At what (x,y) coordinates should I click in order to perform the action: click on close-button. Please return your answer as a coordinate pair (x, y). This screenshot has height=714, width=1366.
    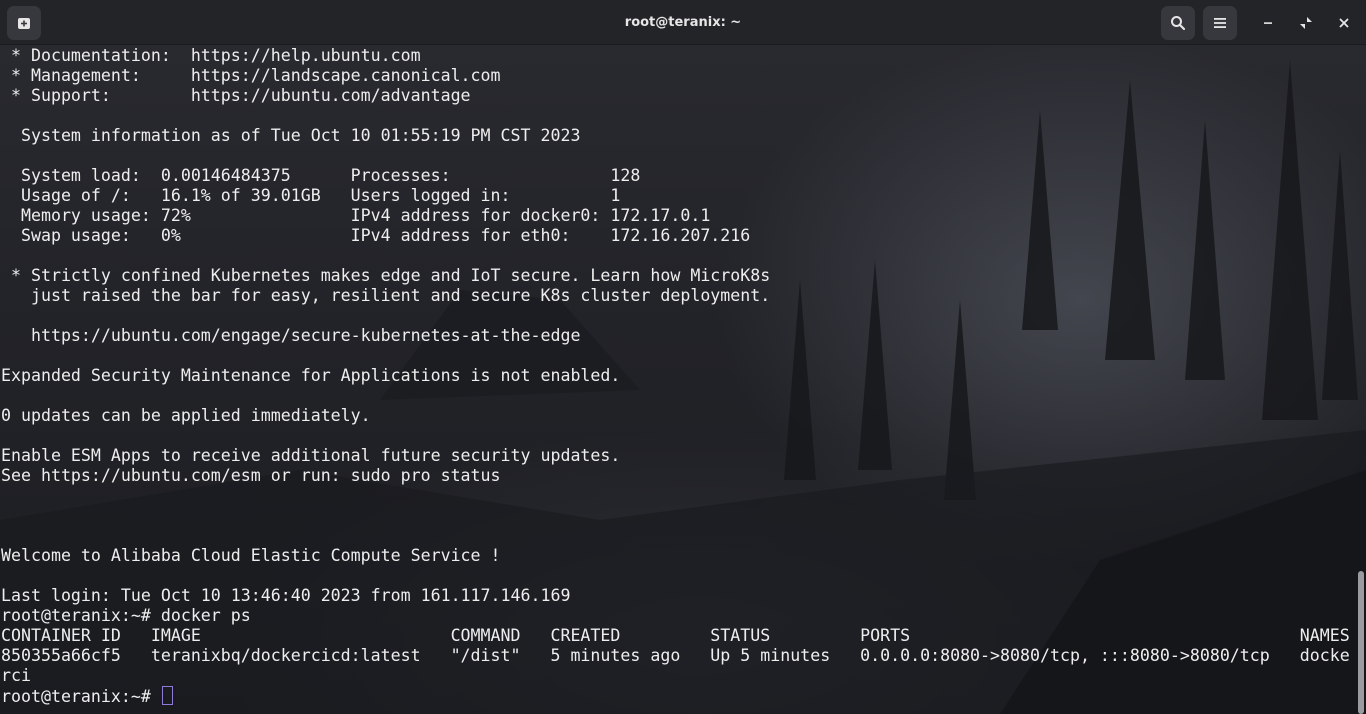
    Looking at the image, I should click on (1344, 23).